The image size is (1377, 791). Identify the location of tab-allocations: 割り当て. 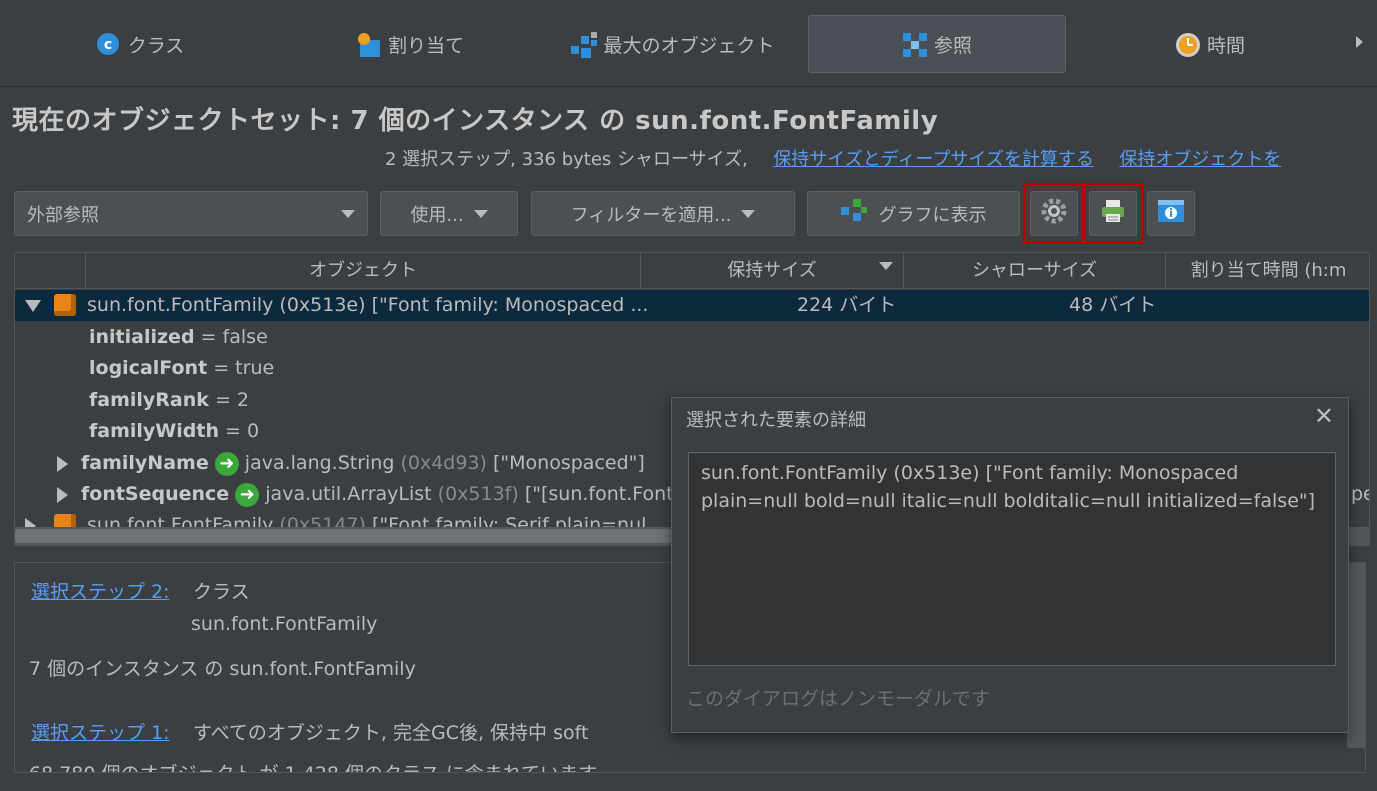
(410, 44).